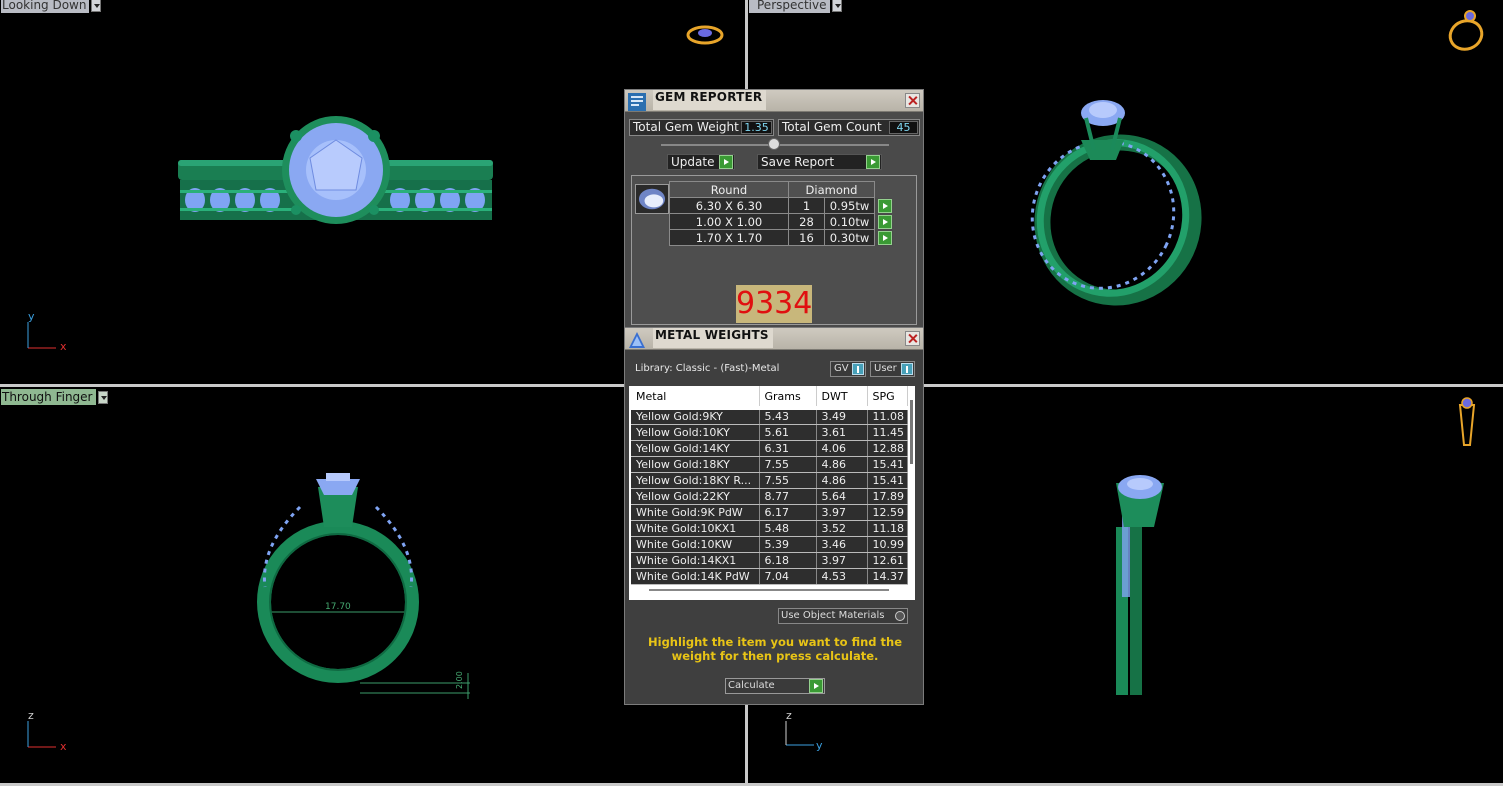 Image resolution: width=1503 pixels, height=786 pixels. I want to click on grams-header: Grams, so click(788, 398).